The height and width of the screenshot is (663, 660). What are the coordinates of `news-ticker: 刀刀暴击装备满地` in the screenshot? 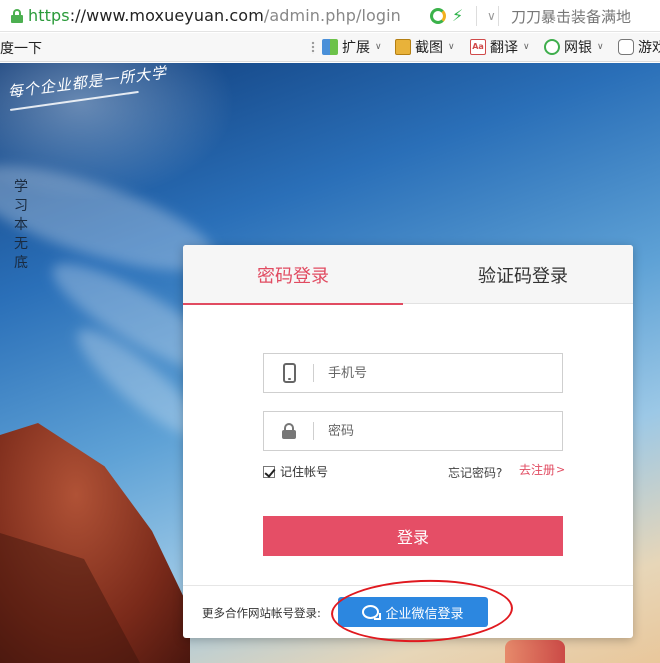 It's located at (571, 16).